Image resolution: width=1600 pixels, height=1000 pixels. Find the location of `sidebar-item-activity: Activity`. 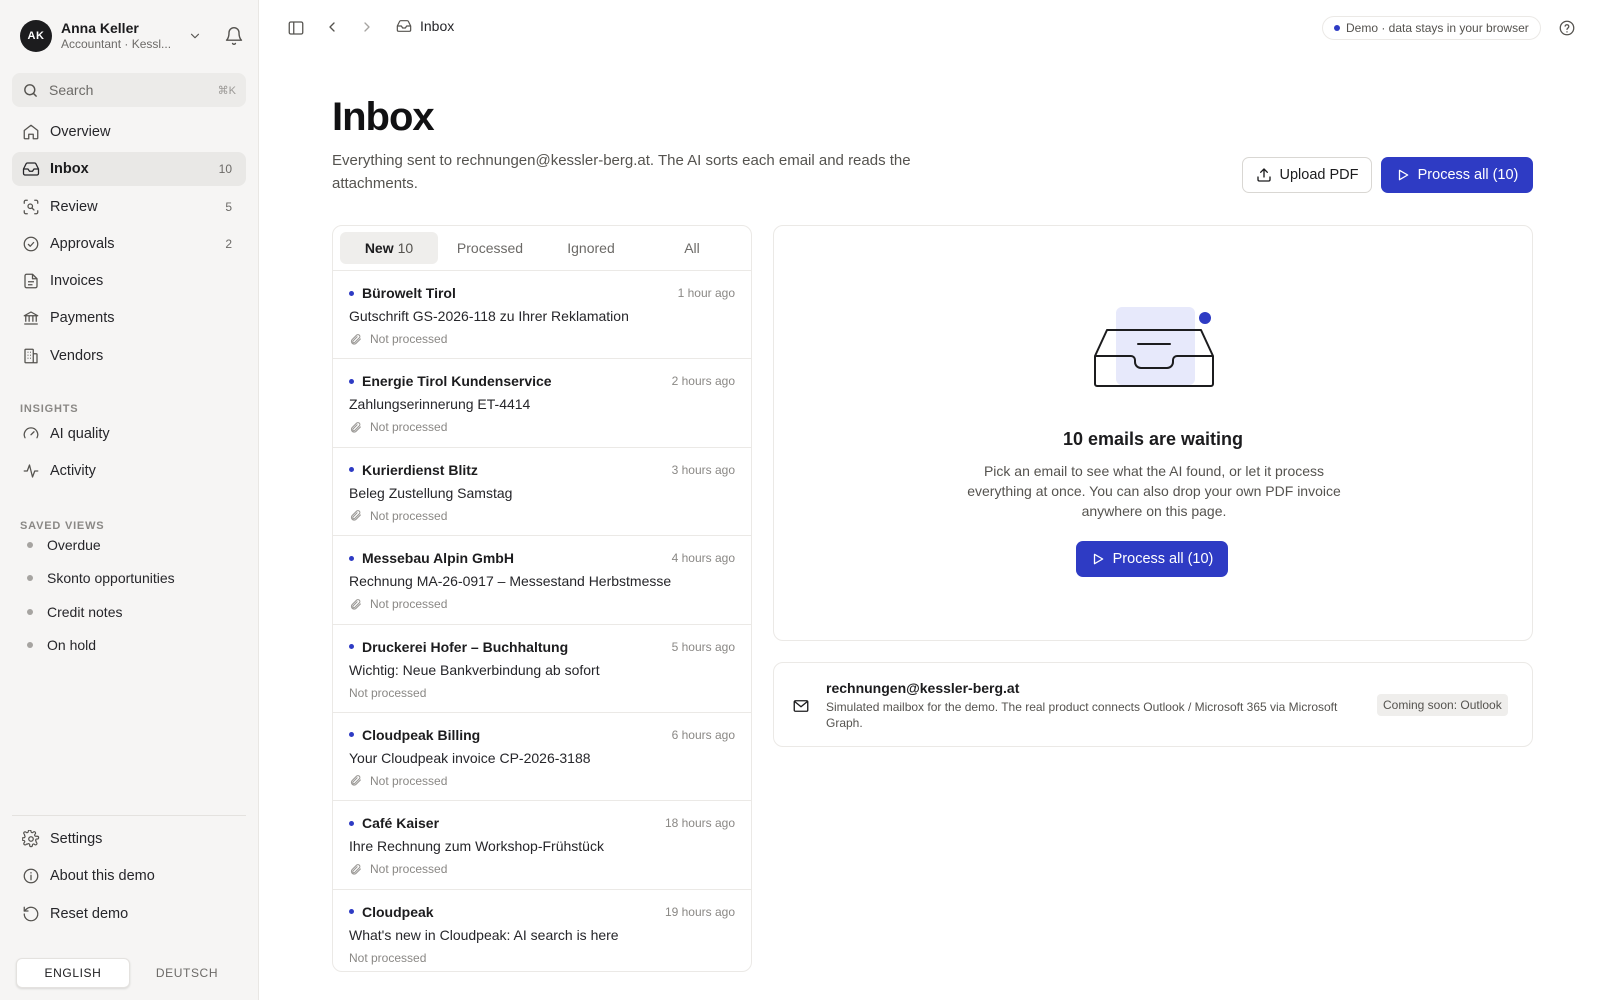

sidebar-item-activity: Activity is located at coordinates (129, 471).